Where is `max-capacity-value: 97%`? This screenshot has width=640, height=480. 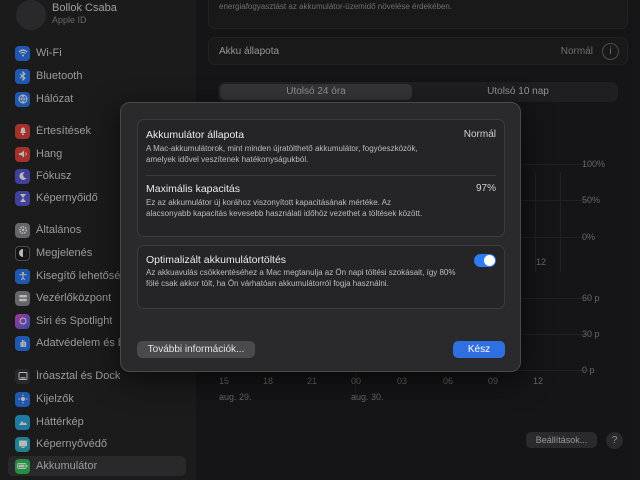
max-capacity-value: 97% is located at coordinates (485, 188).